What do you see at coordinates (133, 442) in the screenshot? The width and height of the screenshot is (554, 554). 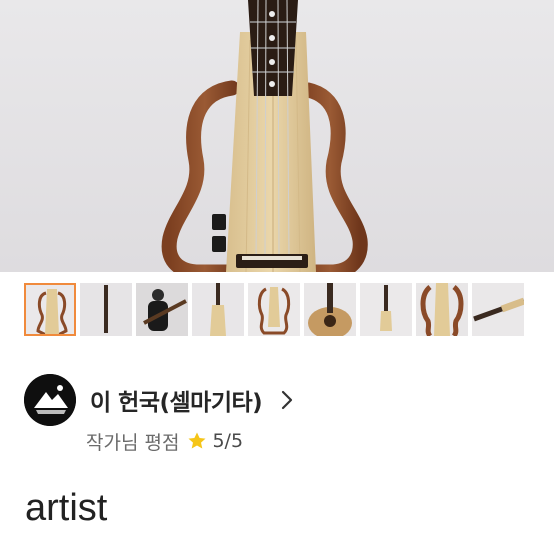 I see `rating-label: 작가님 평점` at bounding box center [133, 442].